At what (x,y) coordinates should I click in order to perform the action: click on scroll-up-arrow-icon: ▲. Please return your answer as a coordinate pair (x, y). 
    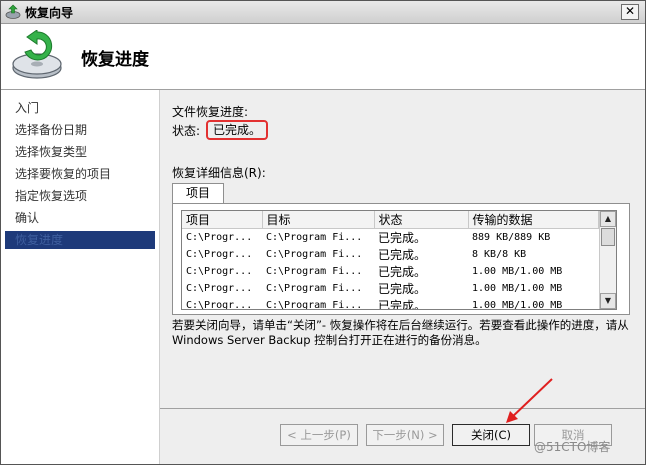
    Looking at the image, I should click on (608, 219).